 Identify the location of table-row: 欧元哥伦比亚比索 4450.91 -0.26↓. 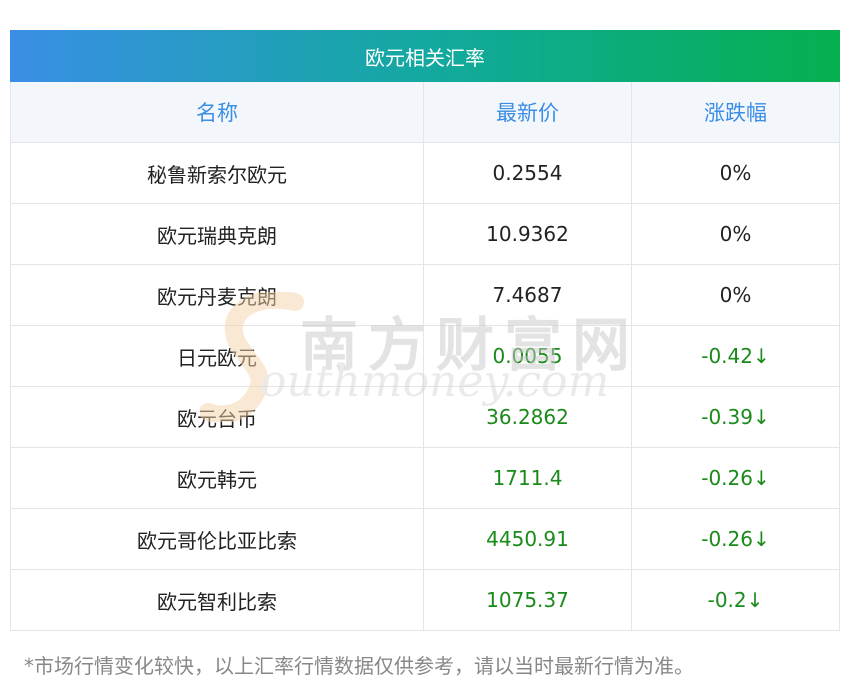
(425, 539).